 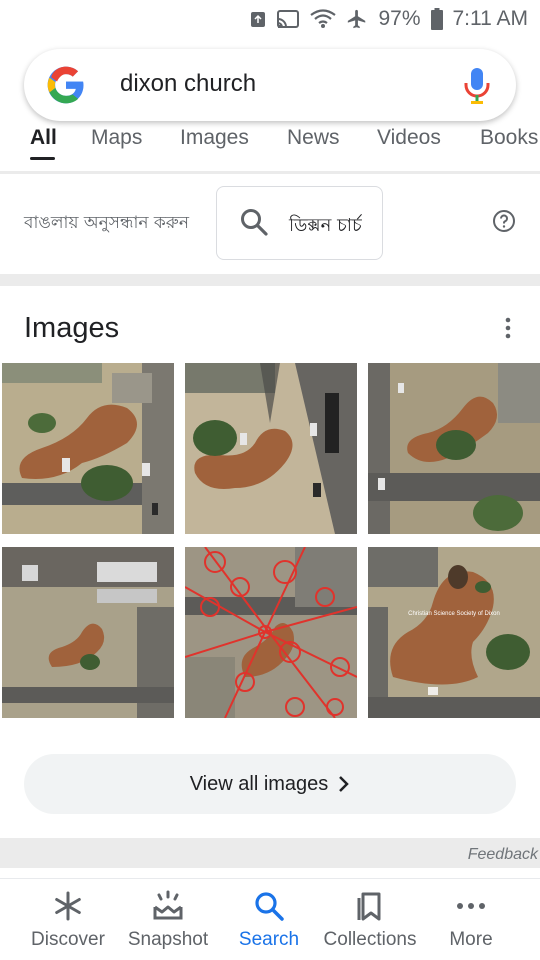 I want to click on nav-snapshot: Snapshot, so click(x=168, y=920).